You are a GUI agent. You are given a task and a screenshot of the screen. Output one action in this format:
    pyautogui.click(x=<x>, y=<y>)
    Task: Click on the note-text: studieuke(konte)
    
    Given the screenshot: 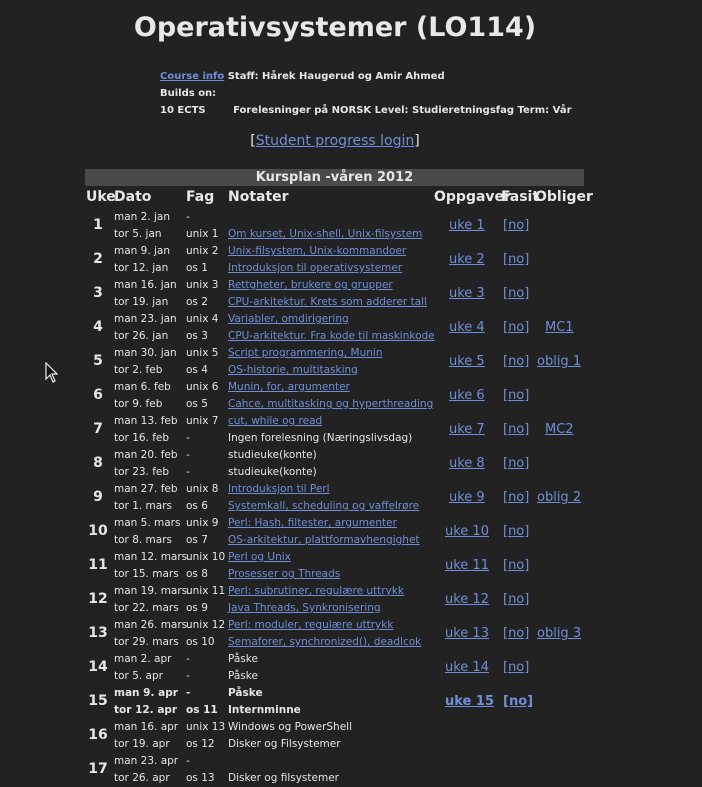 What is the action you would take?
    pyautogui.click(x=272, y=472)
    